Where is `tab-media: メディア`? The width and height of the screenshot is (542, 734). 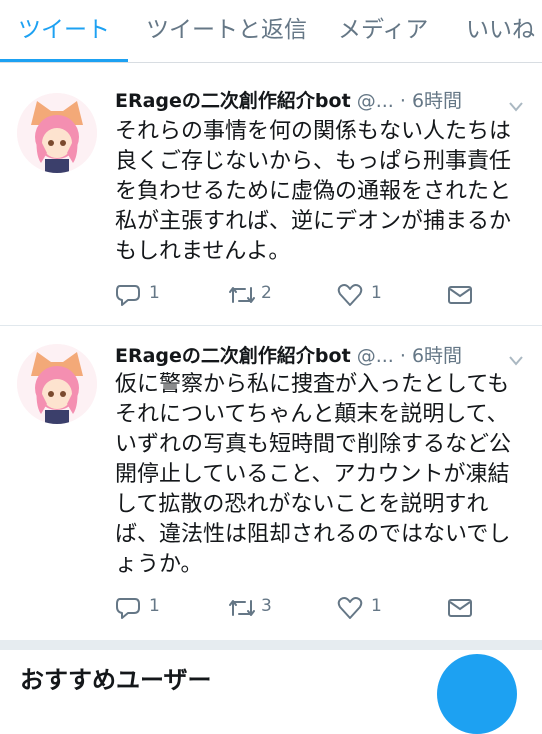 tab-media: メディア is located at coordinates (383, 30).